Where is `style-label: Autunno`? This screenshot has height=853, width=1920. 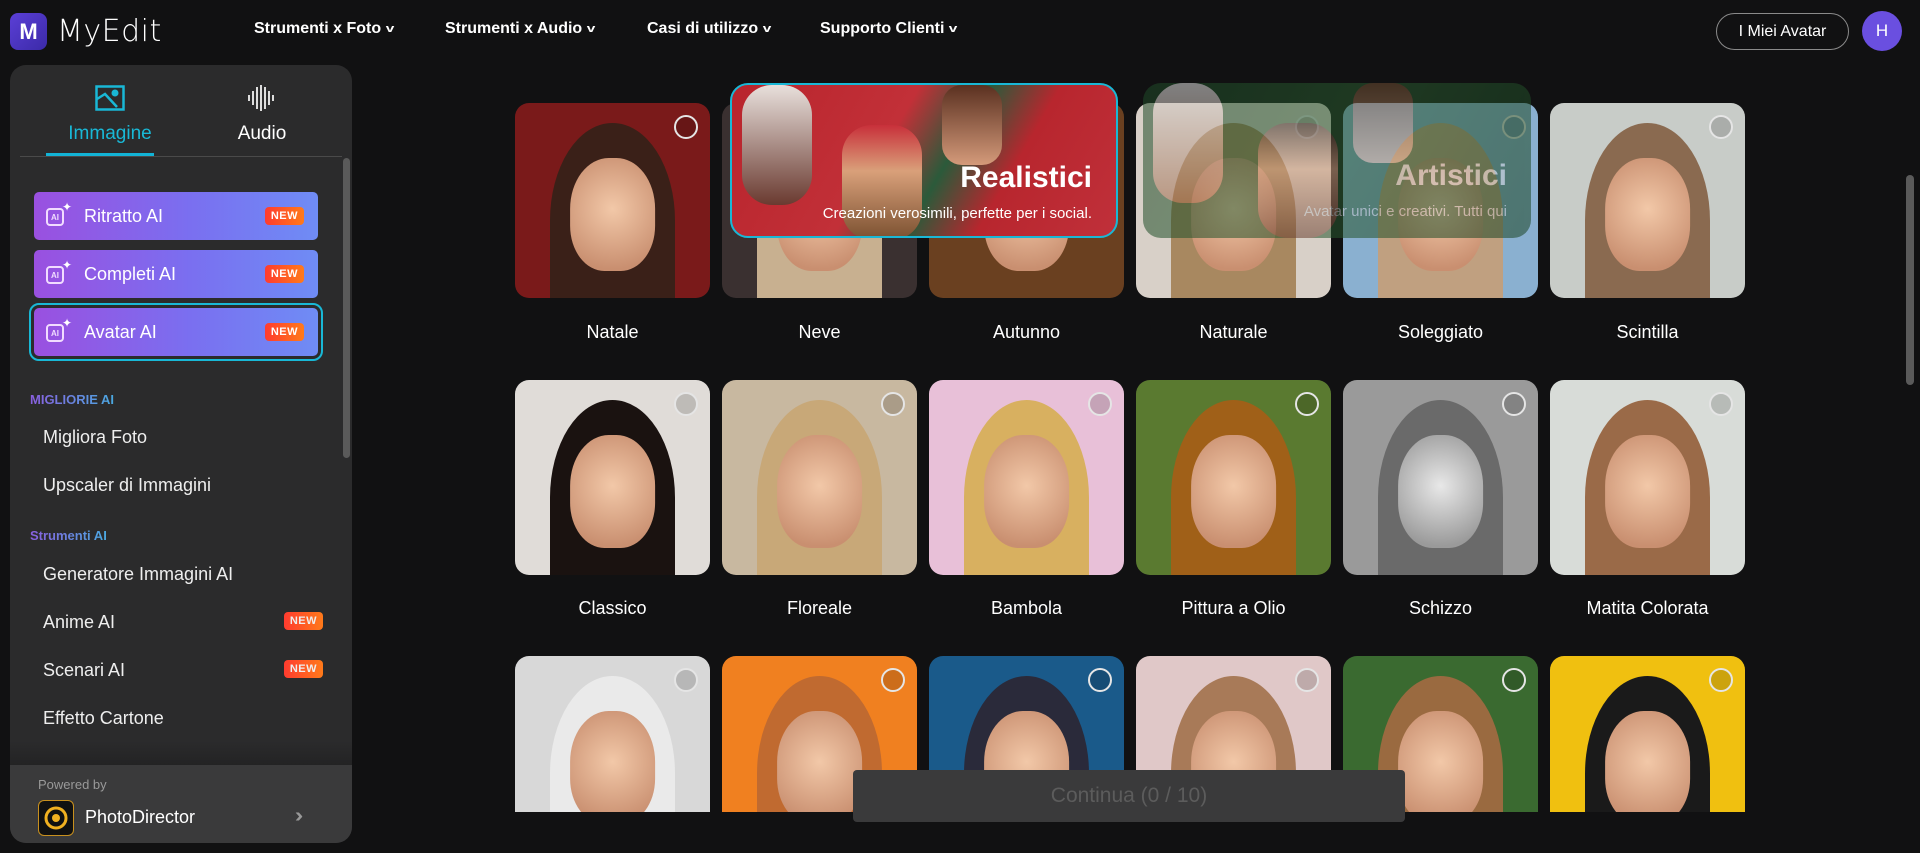 style-label: Autunno is located at coordinates (1026, 332).